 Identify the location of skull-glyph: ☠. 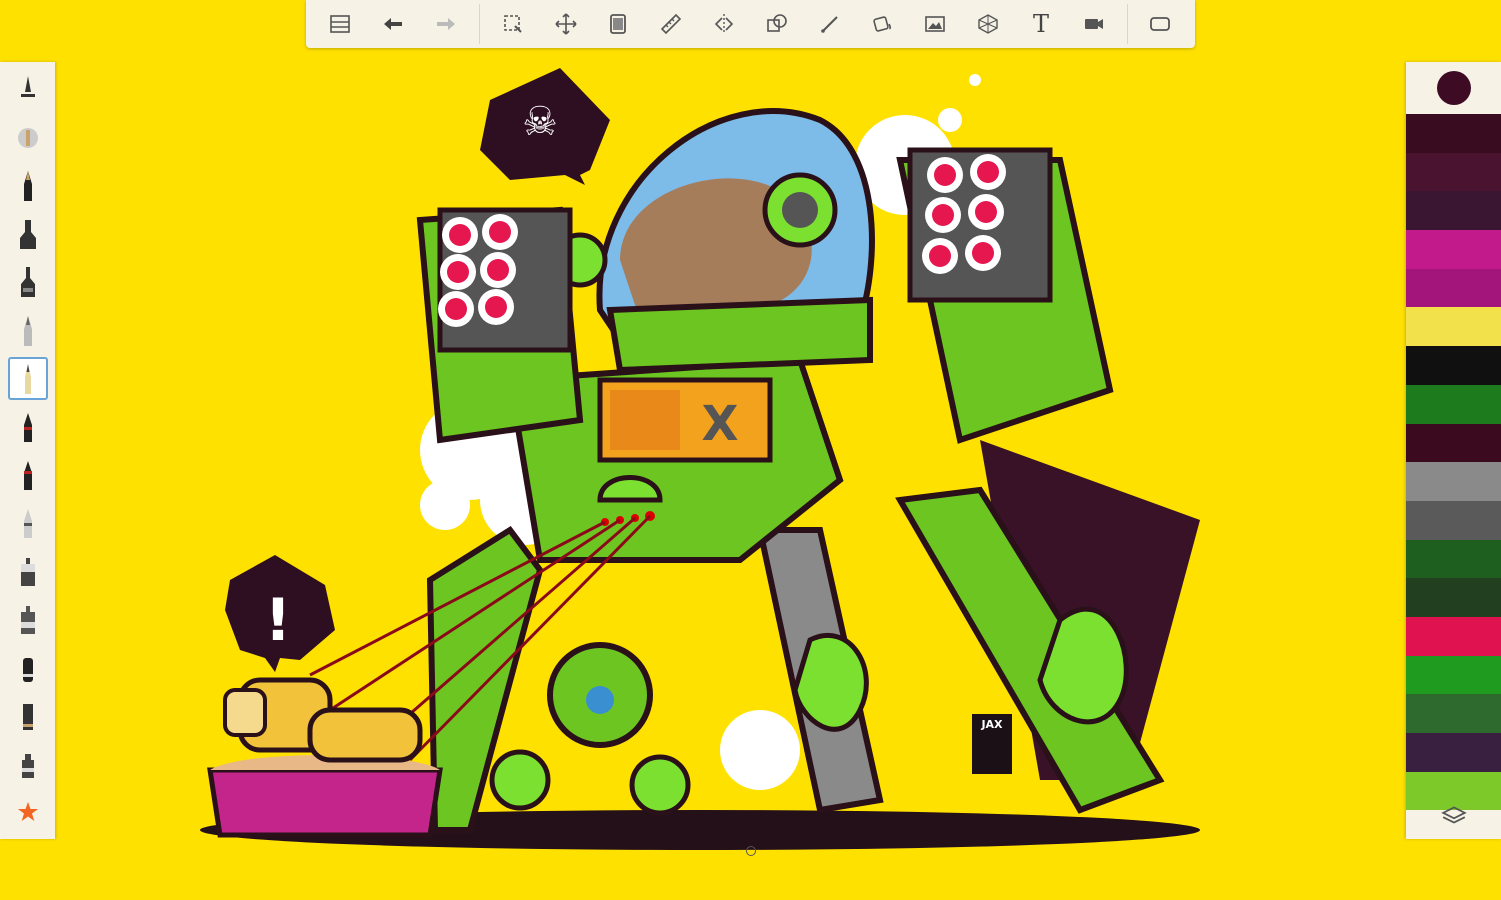
(540, 122).